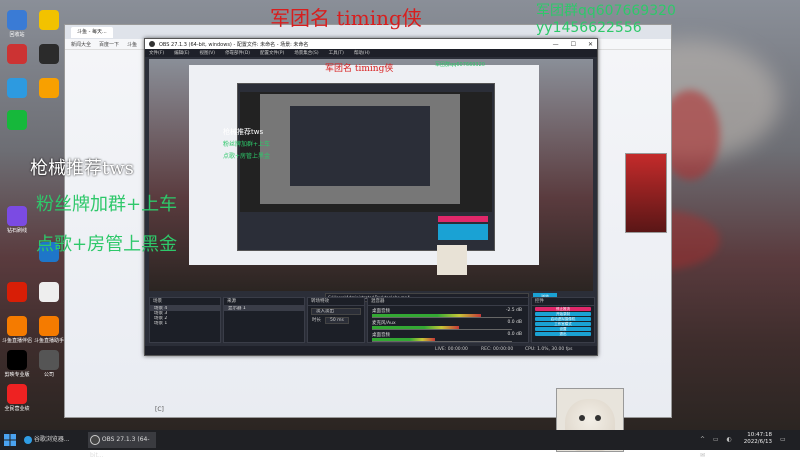 The width and height of the screenshot is (800, 464). I want to click on source-item: 显示器 1, so click(264, 308).